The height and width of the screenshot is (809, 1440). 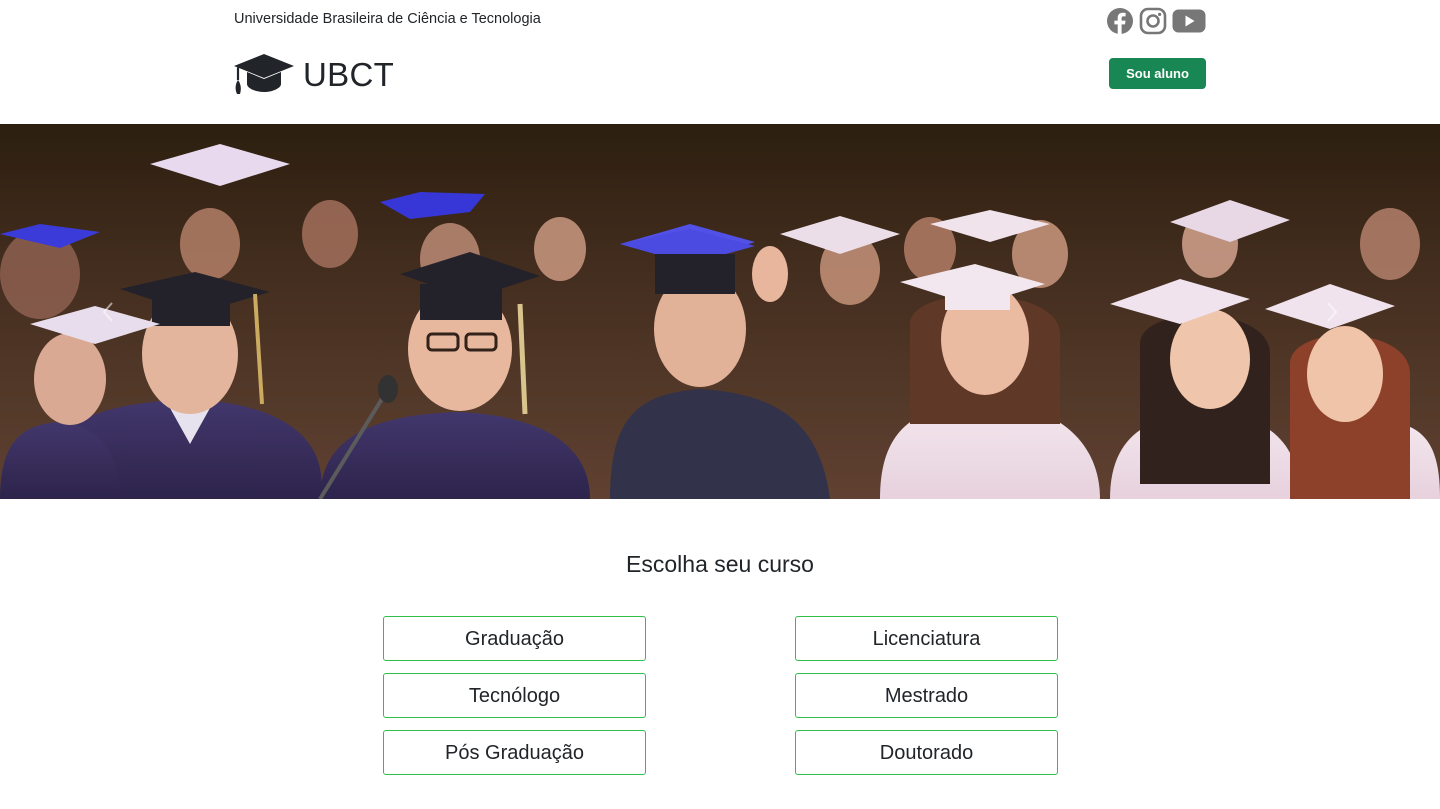 What do you see at coordinates (514, 638) in the screenshot?
I see `course-graduacao-button: Graduação` at bounding box center [514, 638].